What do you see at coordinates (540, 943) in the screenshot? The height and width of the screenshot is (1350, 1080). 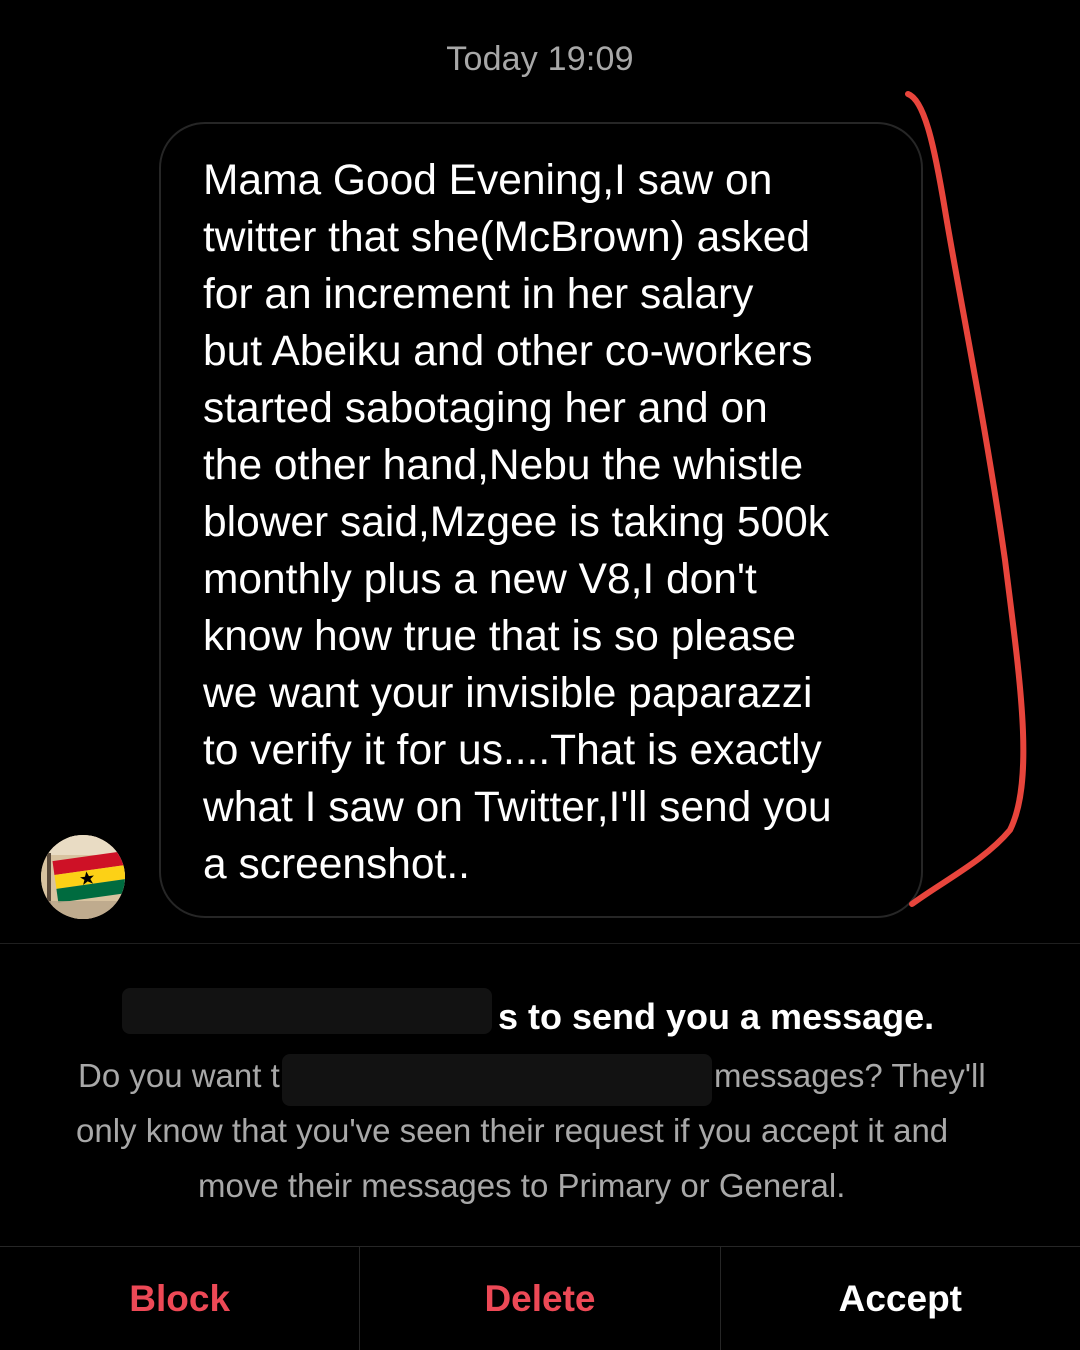 I see `section-divider` at bounding box center [540, 943].